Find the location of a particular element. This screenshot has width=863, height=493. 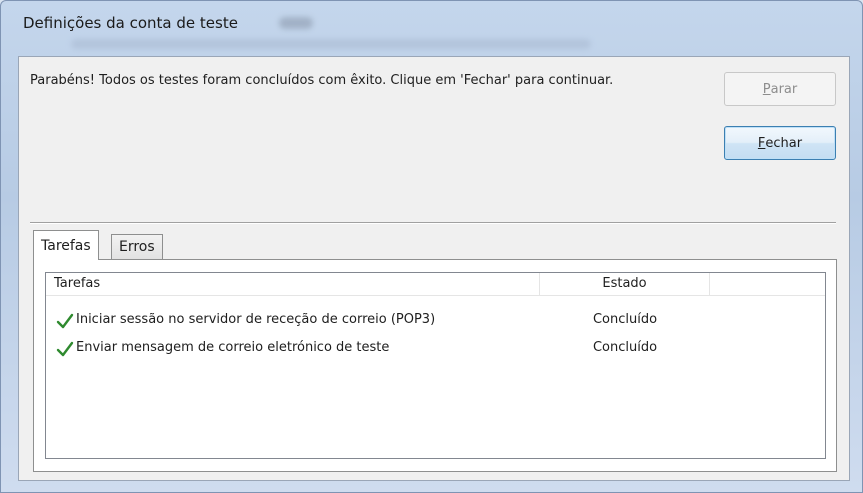

separator is located at coordinates (433, 223).